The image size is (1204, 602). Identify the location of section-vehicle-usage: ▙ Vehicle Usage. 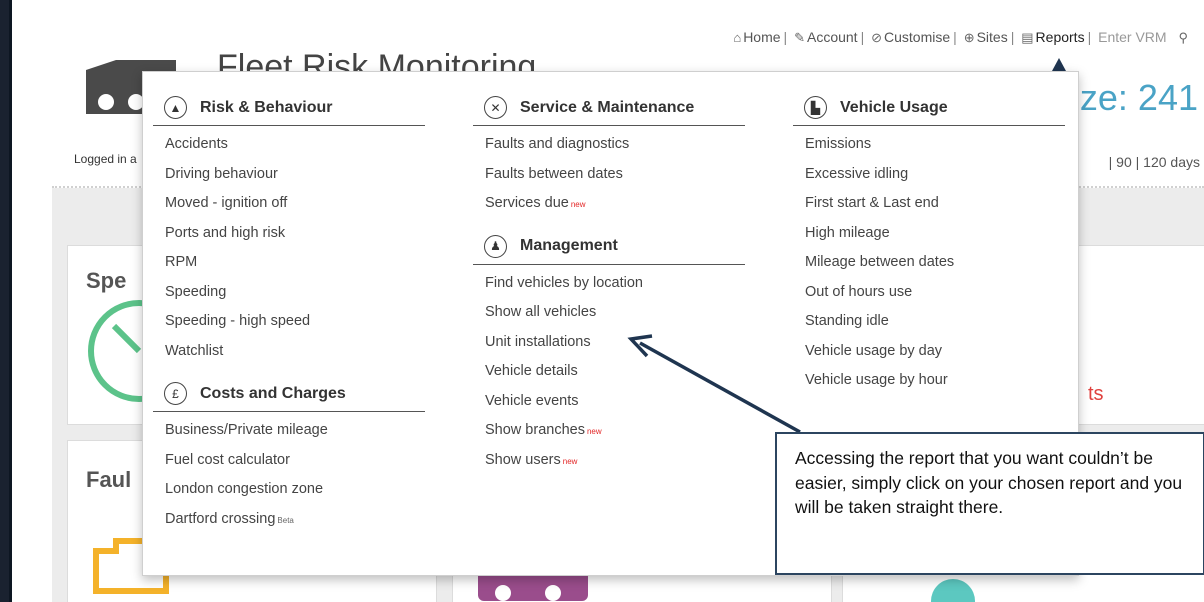
(929, 108).